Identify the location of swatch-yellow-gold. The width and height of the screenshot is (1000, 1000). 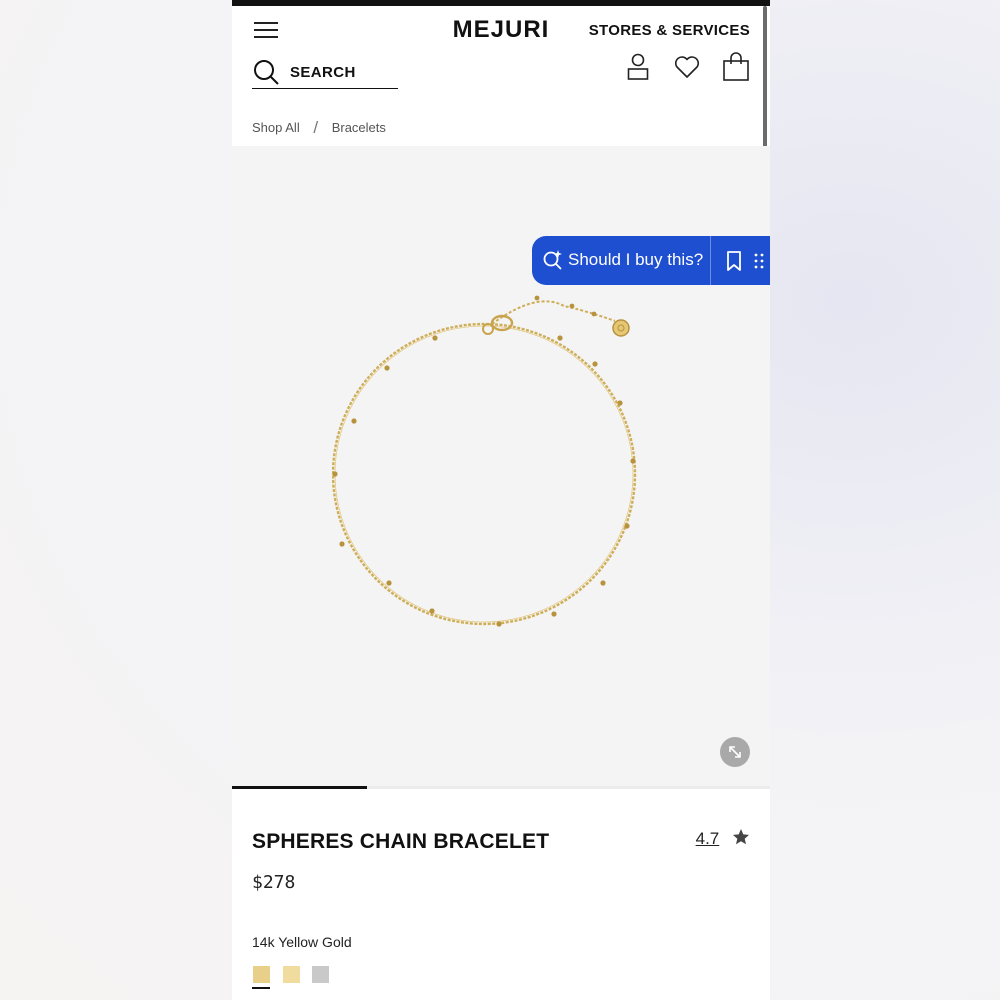
(261, 974).